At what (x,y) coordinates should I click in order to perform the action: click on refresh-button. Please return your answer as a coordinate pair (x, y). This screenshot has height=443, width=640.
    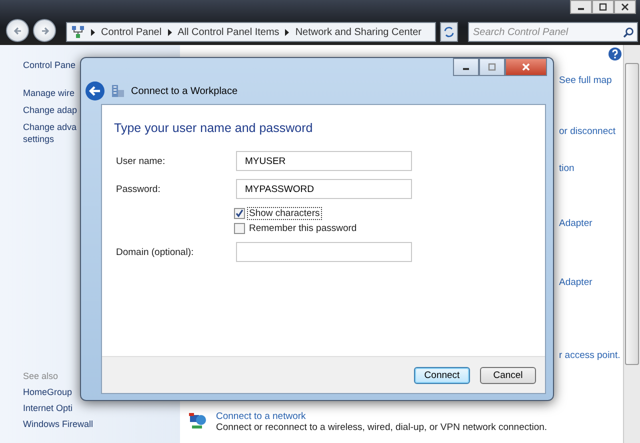
    Looking at the image, I should click on (449, 32).